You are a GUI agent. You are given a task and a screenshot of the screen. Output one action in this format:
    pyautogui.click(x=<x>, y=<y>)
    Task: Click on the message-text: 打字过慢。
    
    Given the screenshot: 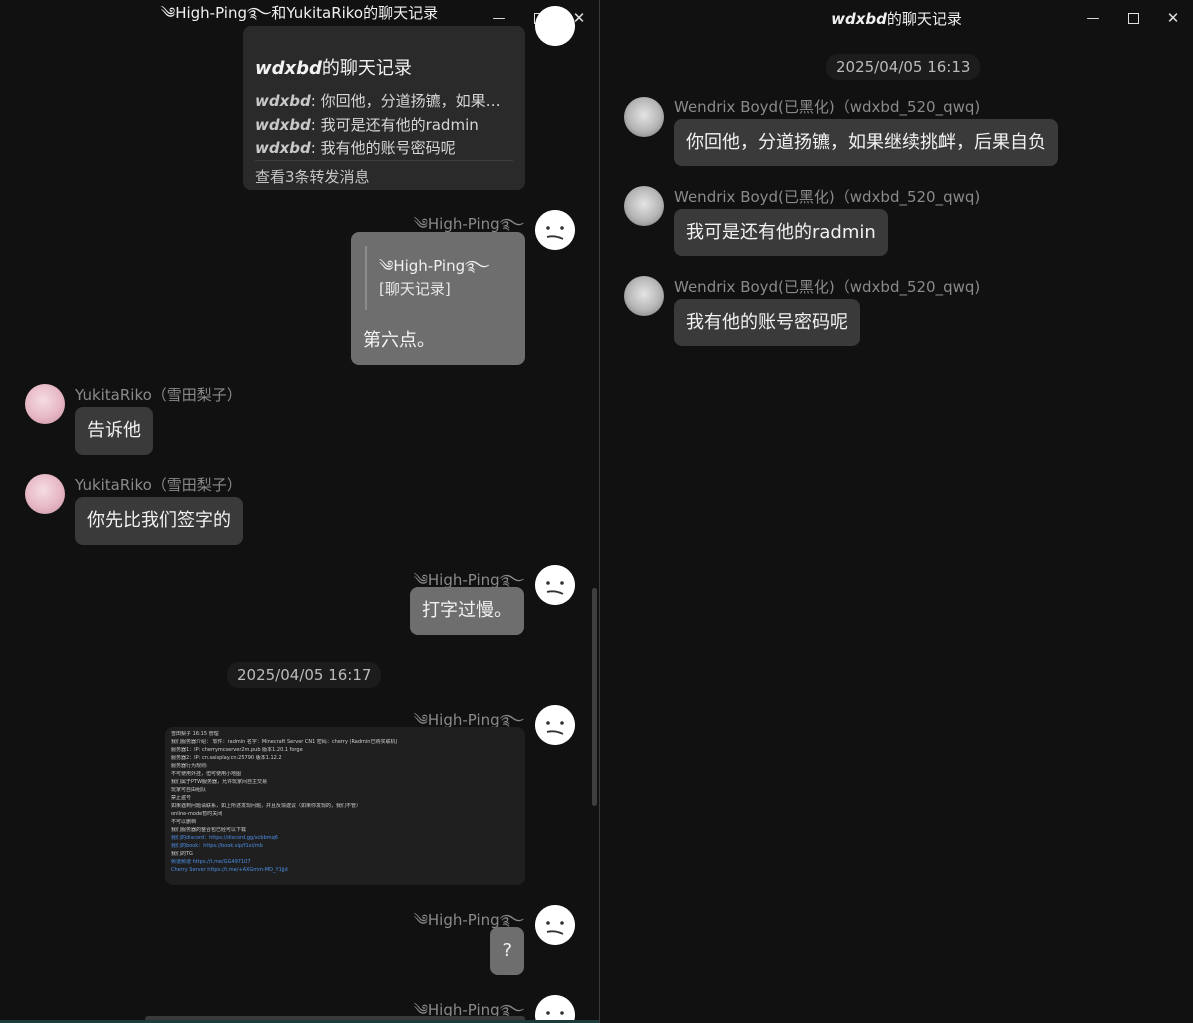 What is the action you would take?
    pyautogui.click(x=467, y=610)
    